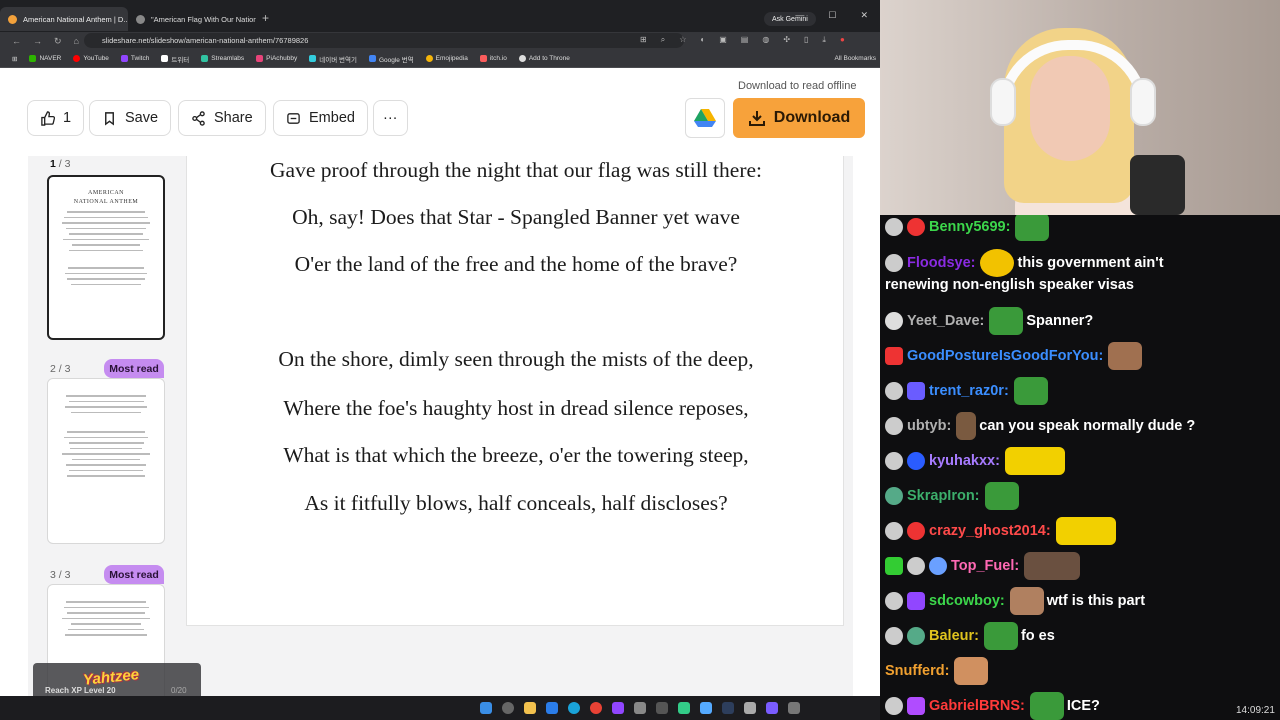  Describe the element at coordinates (864, 15) in the screenshot. I see `close-window-icon: ✕` at that location.